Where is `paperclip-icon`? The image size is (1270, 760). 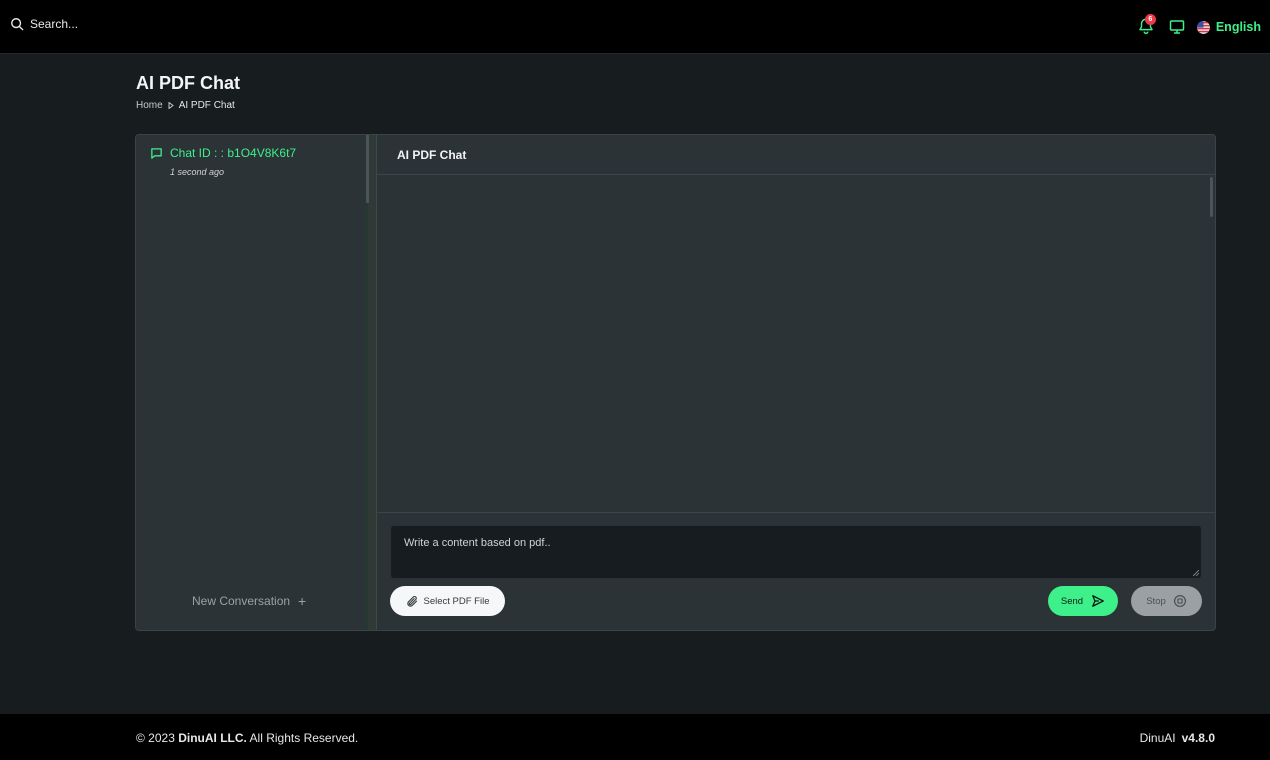
paperclip-icon is located at coordinates (411, 601).